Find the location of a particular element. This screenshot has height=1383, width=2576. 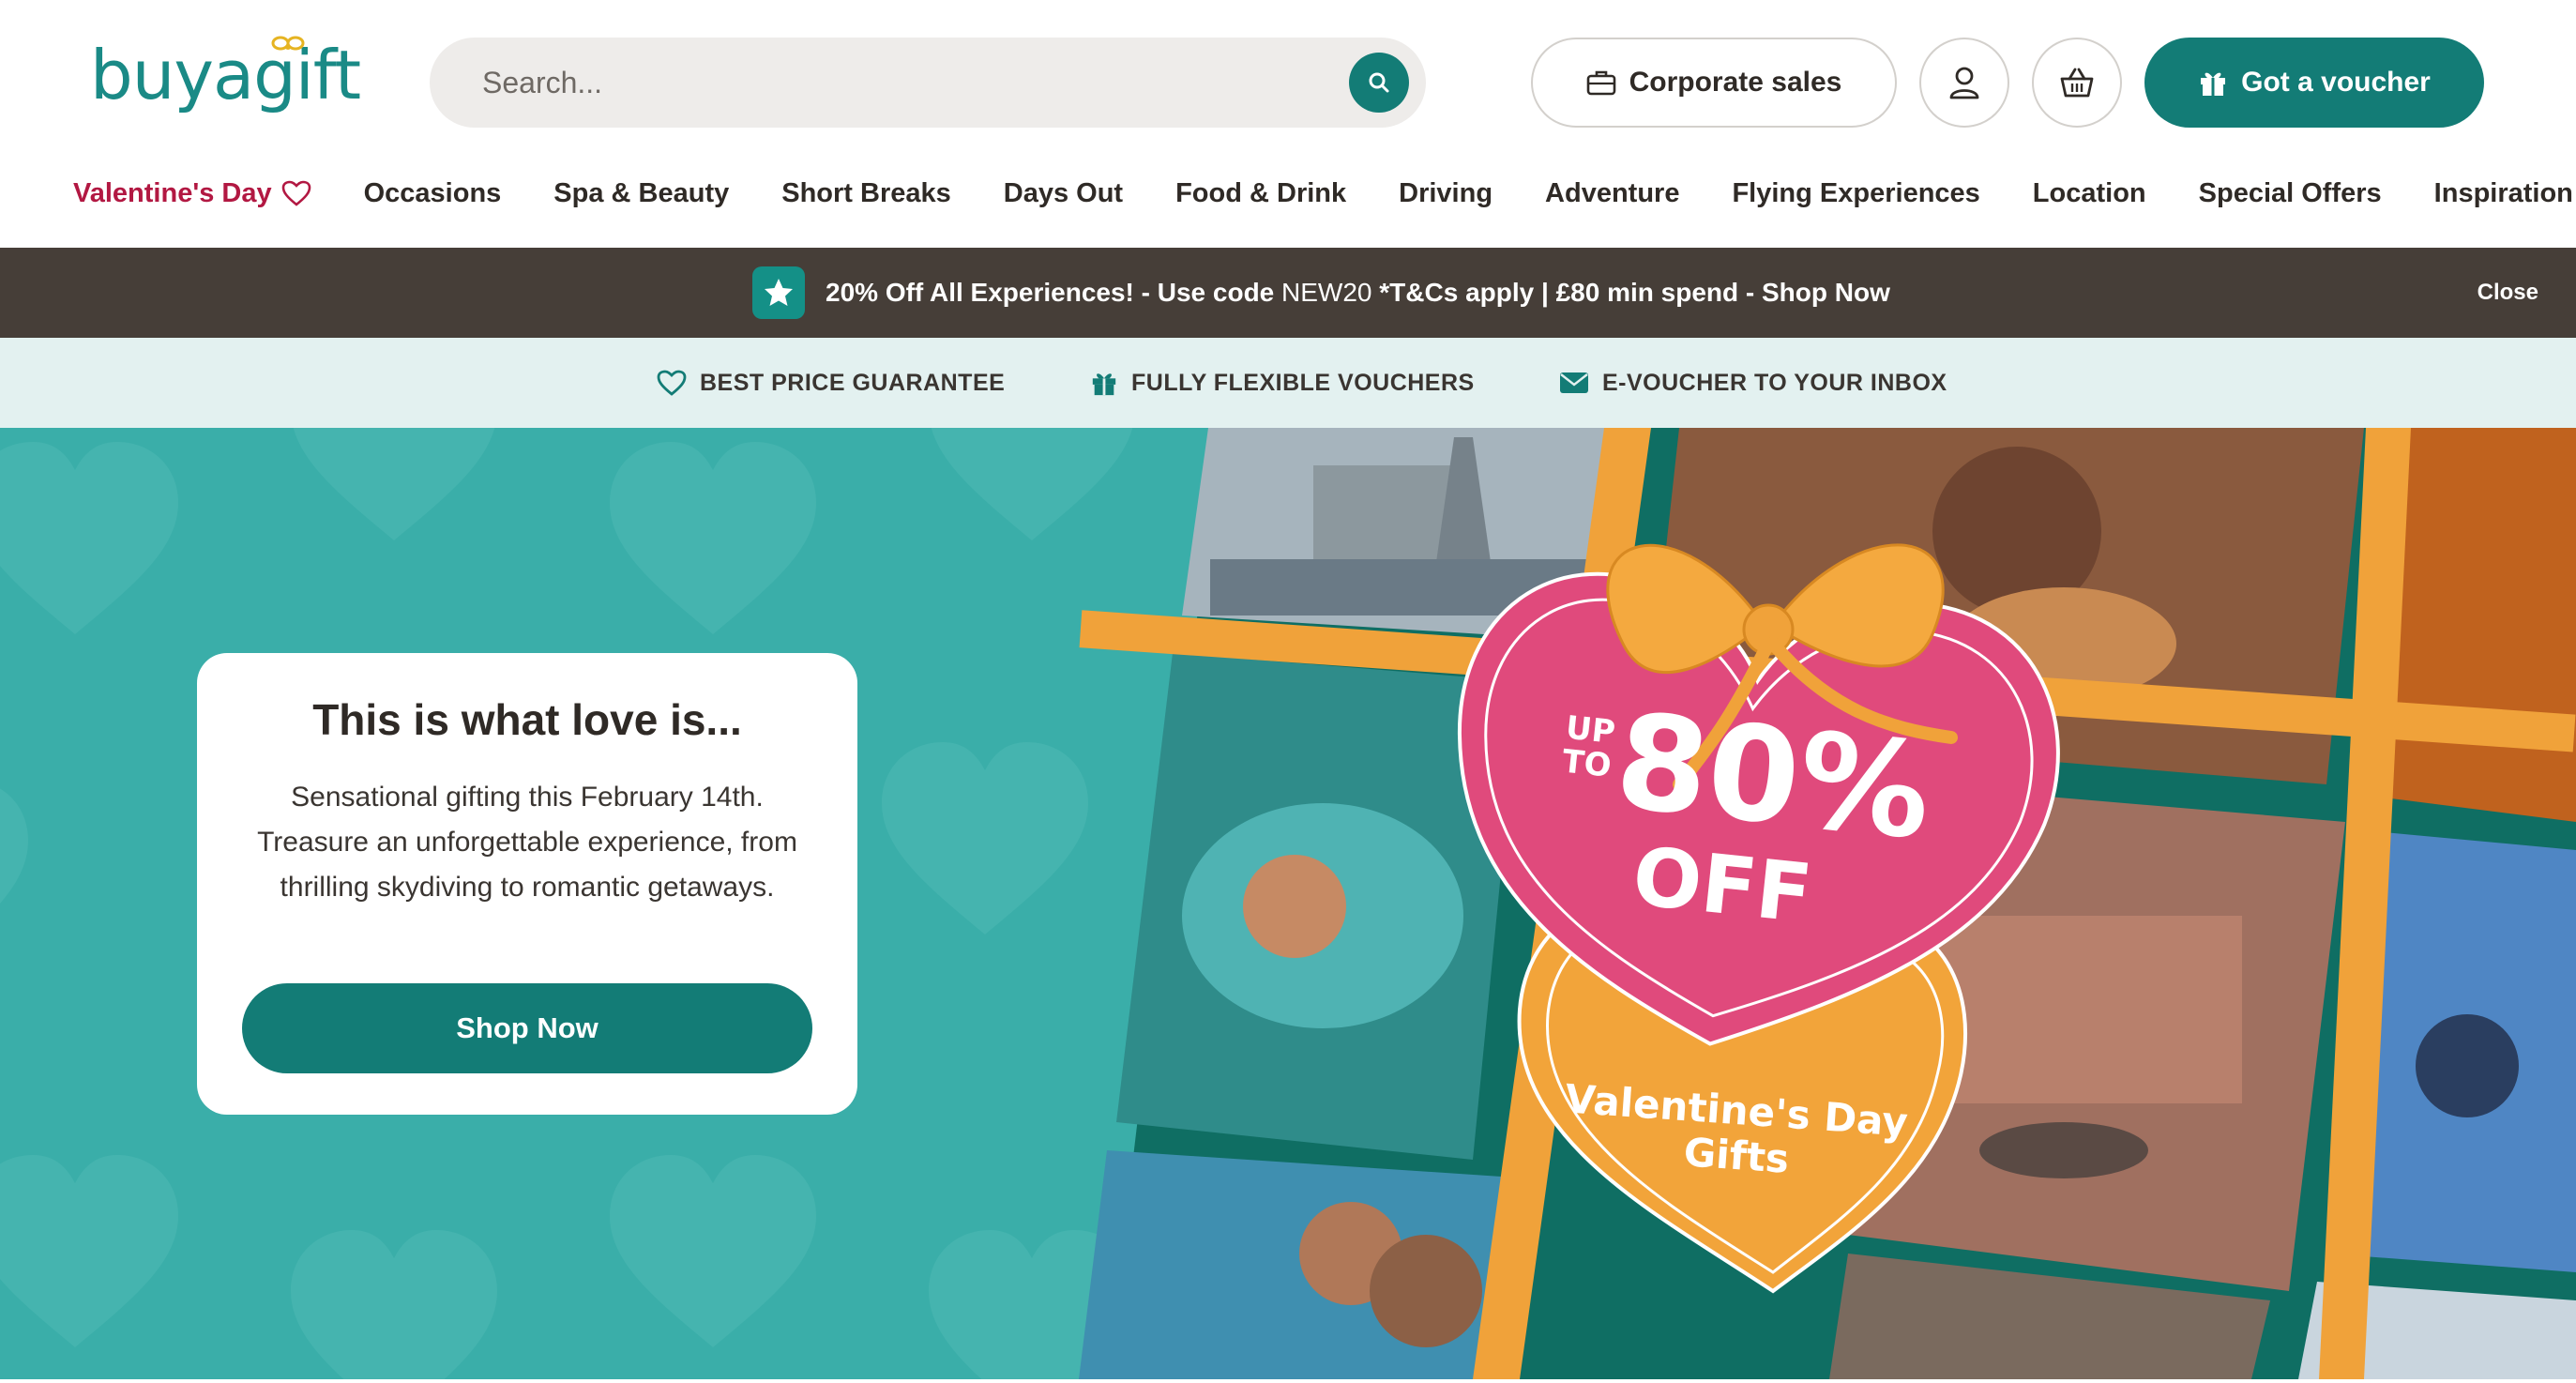

search-bar is located at coordinates (928, 83).